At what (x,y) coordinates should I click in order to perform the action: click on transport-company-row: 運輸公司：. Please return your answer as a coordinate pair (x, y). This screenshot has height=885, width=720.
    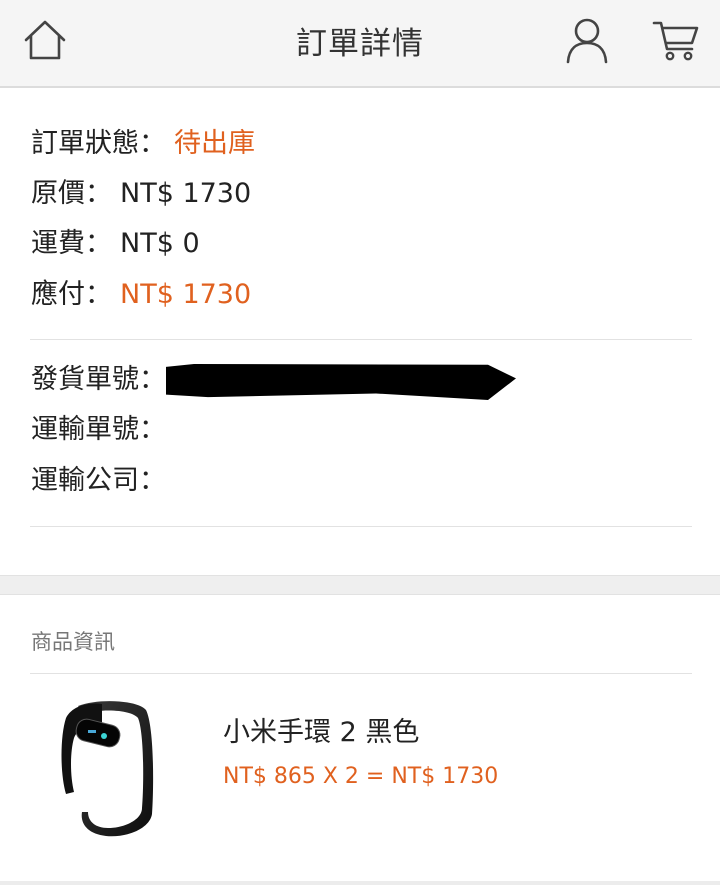
    Looking at the image, I should click on (98, 481).